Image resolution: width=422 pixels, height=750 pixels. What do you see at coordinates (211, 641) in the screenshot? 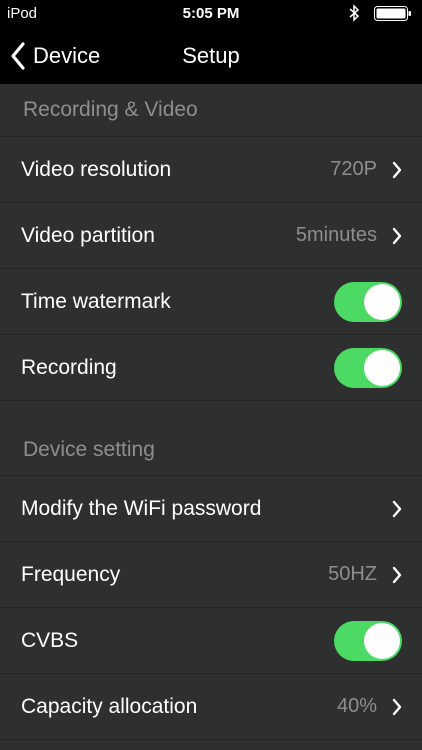
I see `row-cvbs: CVBS` at bounding box center [211, 641].